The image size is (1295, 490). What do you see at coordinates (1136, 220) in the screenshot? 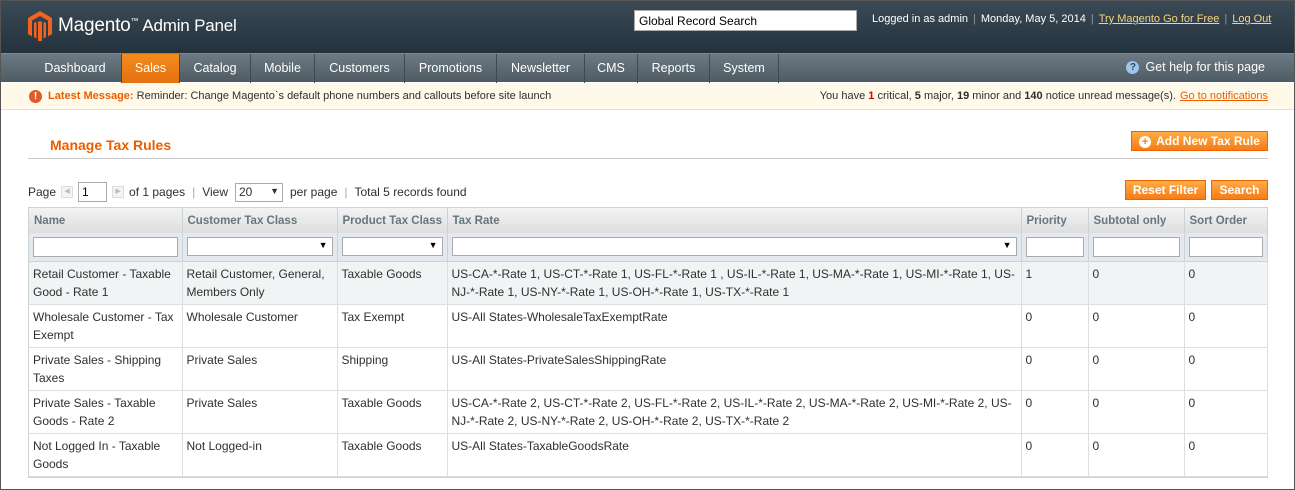
I see `column-header-subtotal-only: Subtotal only` at bounding box center [1136, 220].